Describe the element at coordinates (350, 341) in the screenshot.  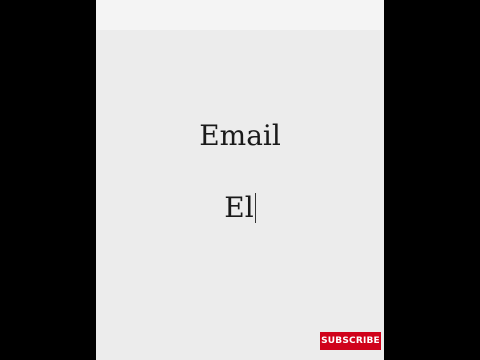
I see `subscribe-button: SUBSCRIBE` at that location.